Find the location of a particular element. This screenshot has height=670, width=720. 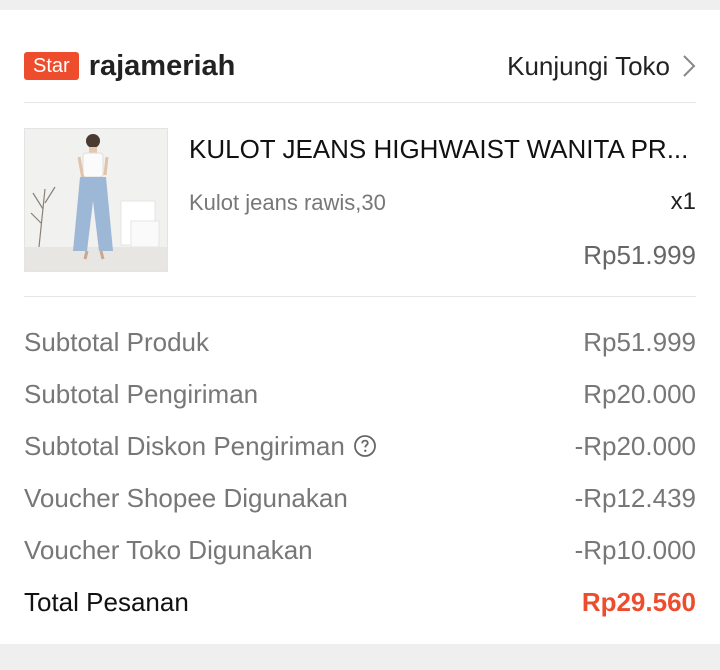

summary-value: Rp51.999 is located at coordinates (639, 341).